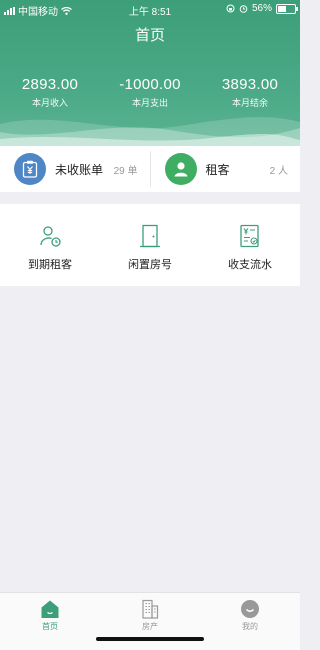  Describe the element at coordinates (50, 626) in the screenshot. I see `tab-home-label: 首页` at that location.